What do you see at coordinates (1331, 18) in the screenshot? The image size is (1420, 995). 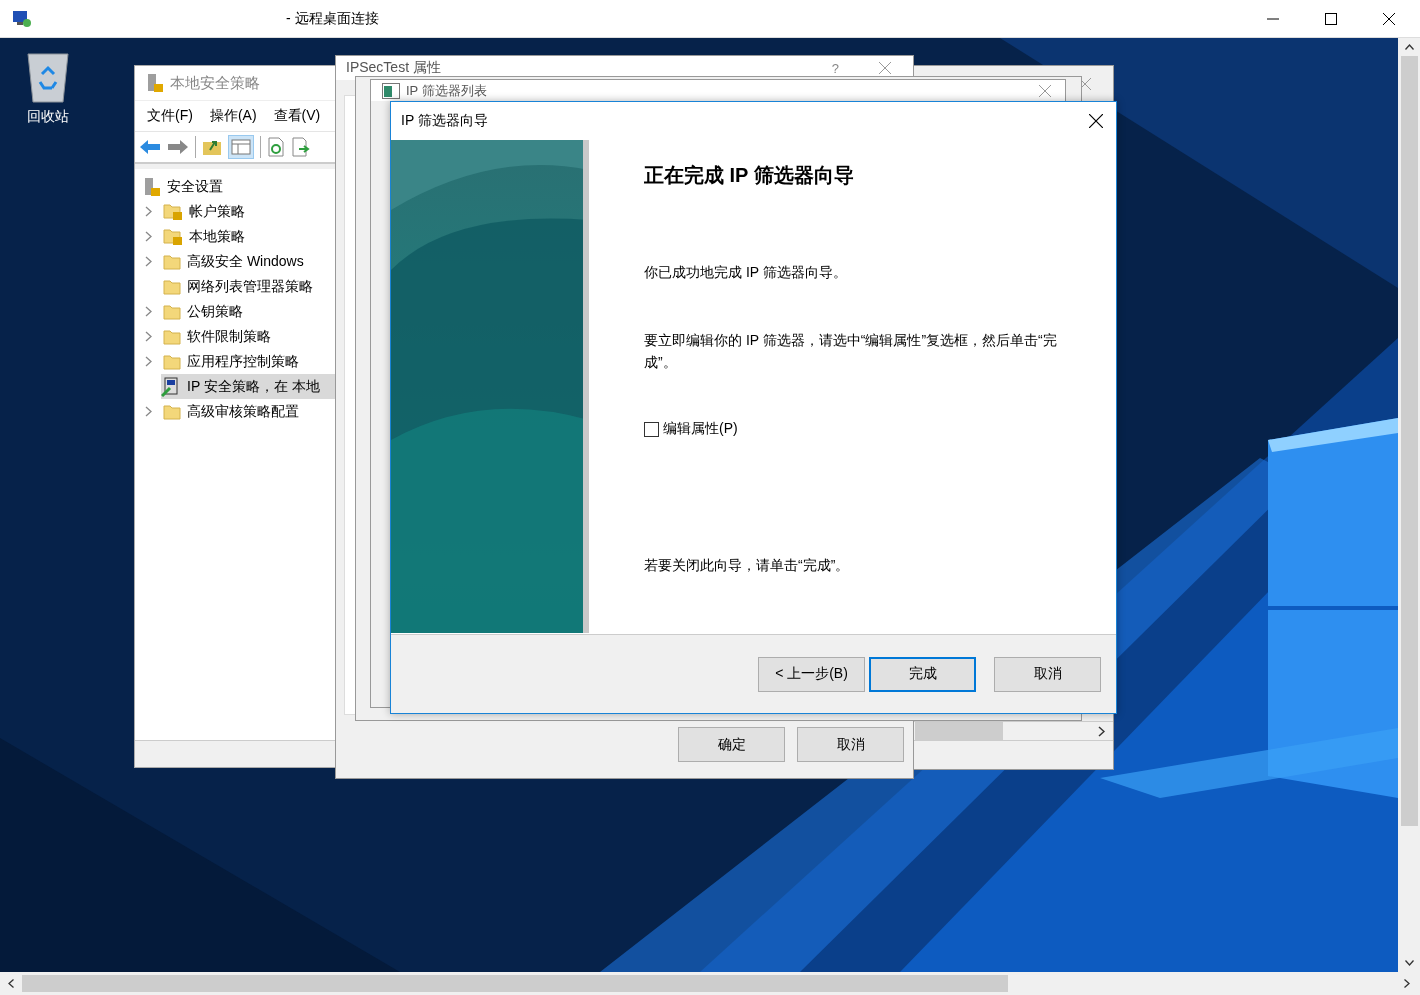 I see `maximize-icon` at bounding box center [1331, 18].